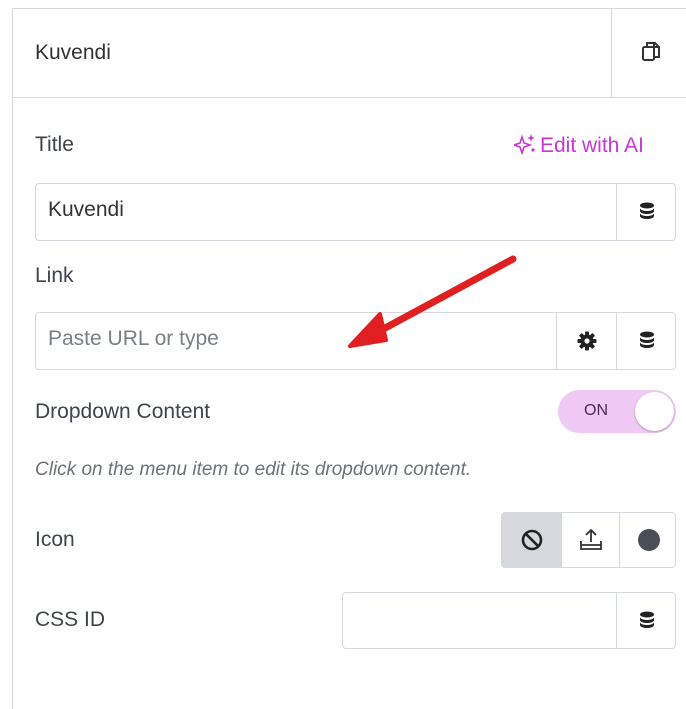 The width and height of the screenshot is (686, 709). I want to click on link-options-button, so click(586, 341).